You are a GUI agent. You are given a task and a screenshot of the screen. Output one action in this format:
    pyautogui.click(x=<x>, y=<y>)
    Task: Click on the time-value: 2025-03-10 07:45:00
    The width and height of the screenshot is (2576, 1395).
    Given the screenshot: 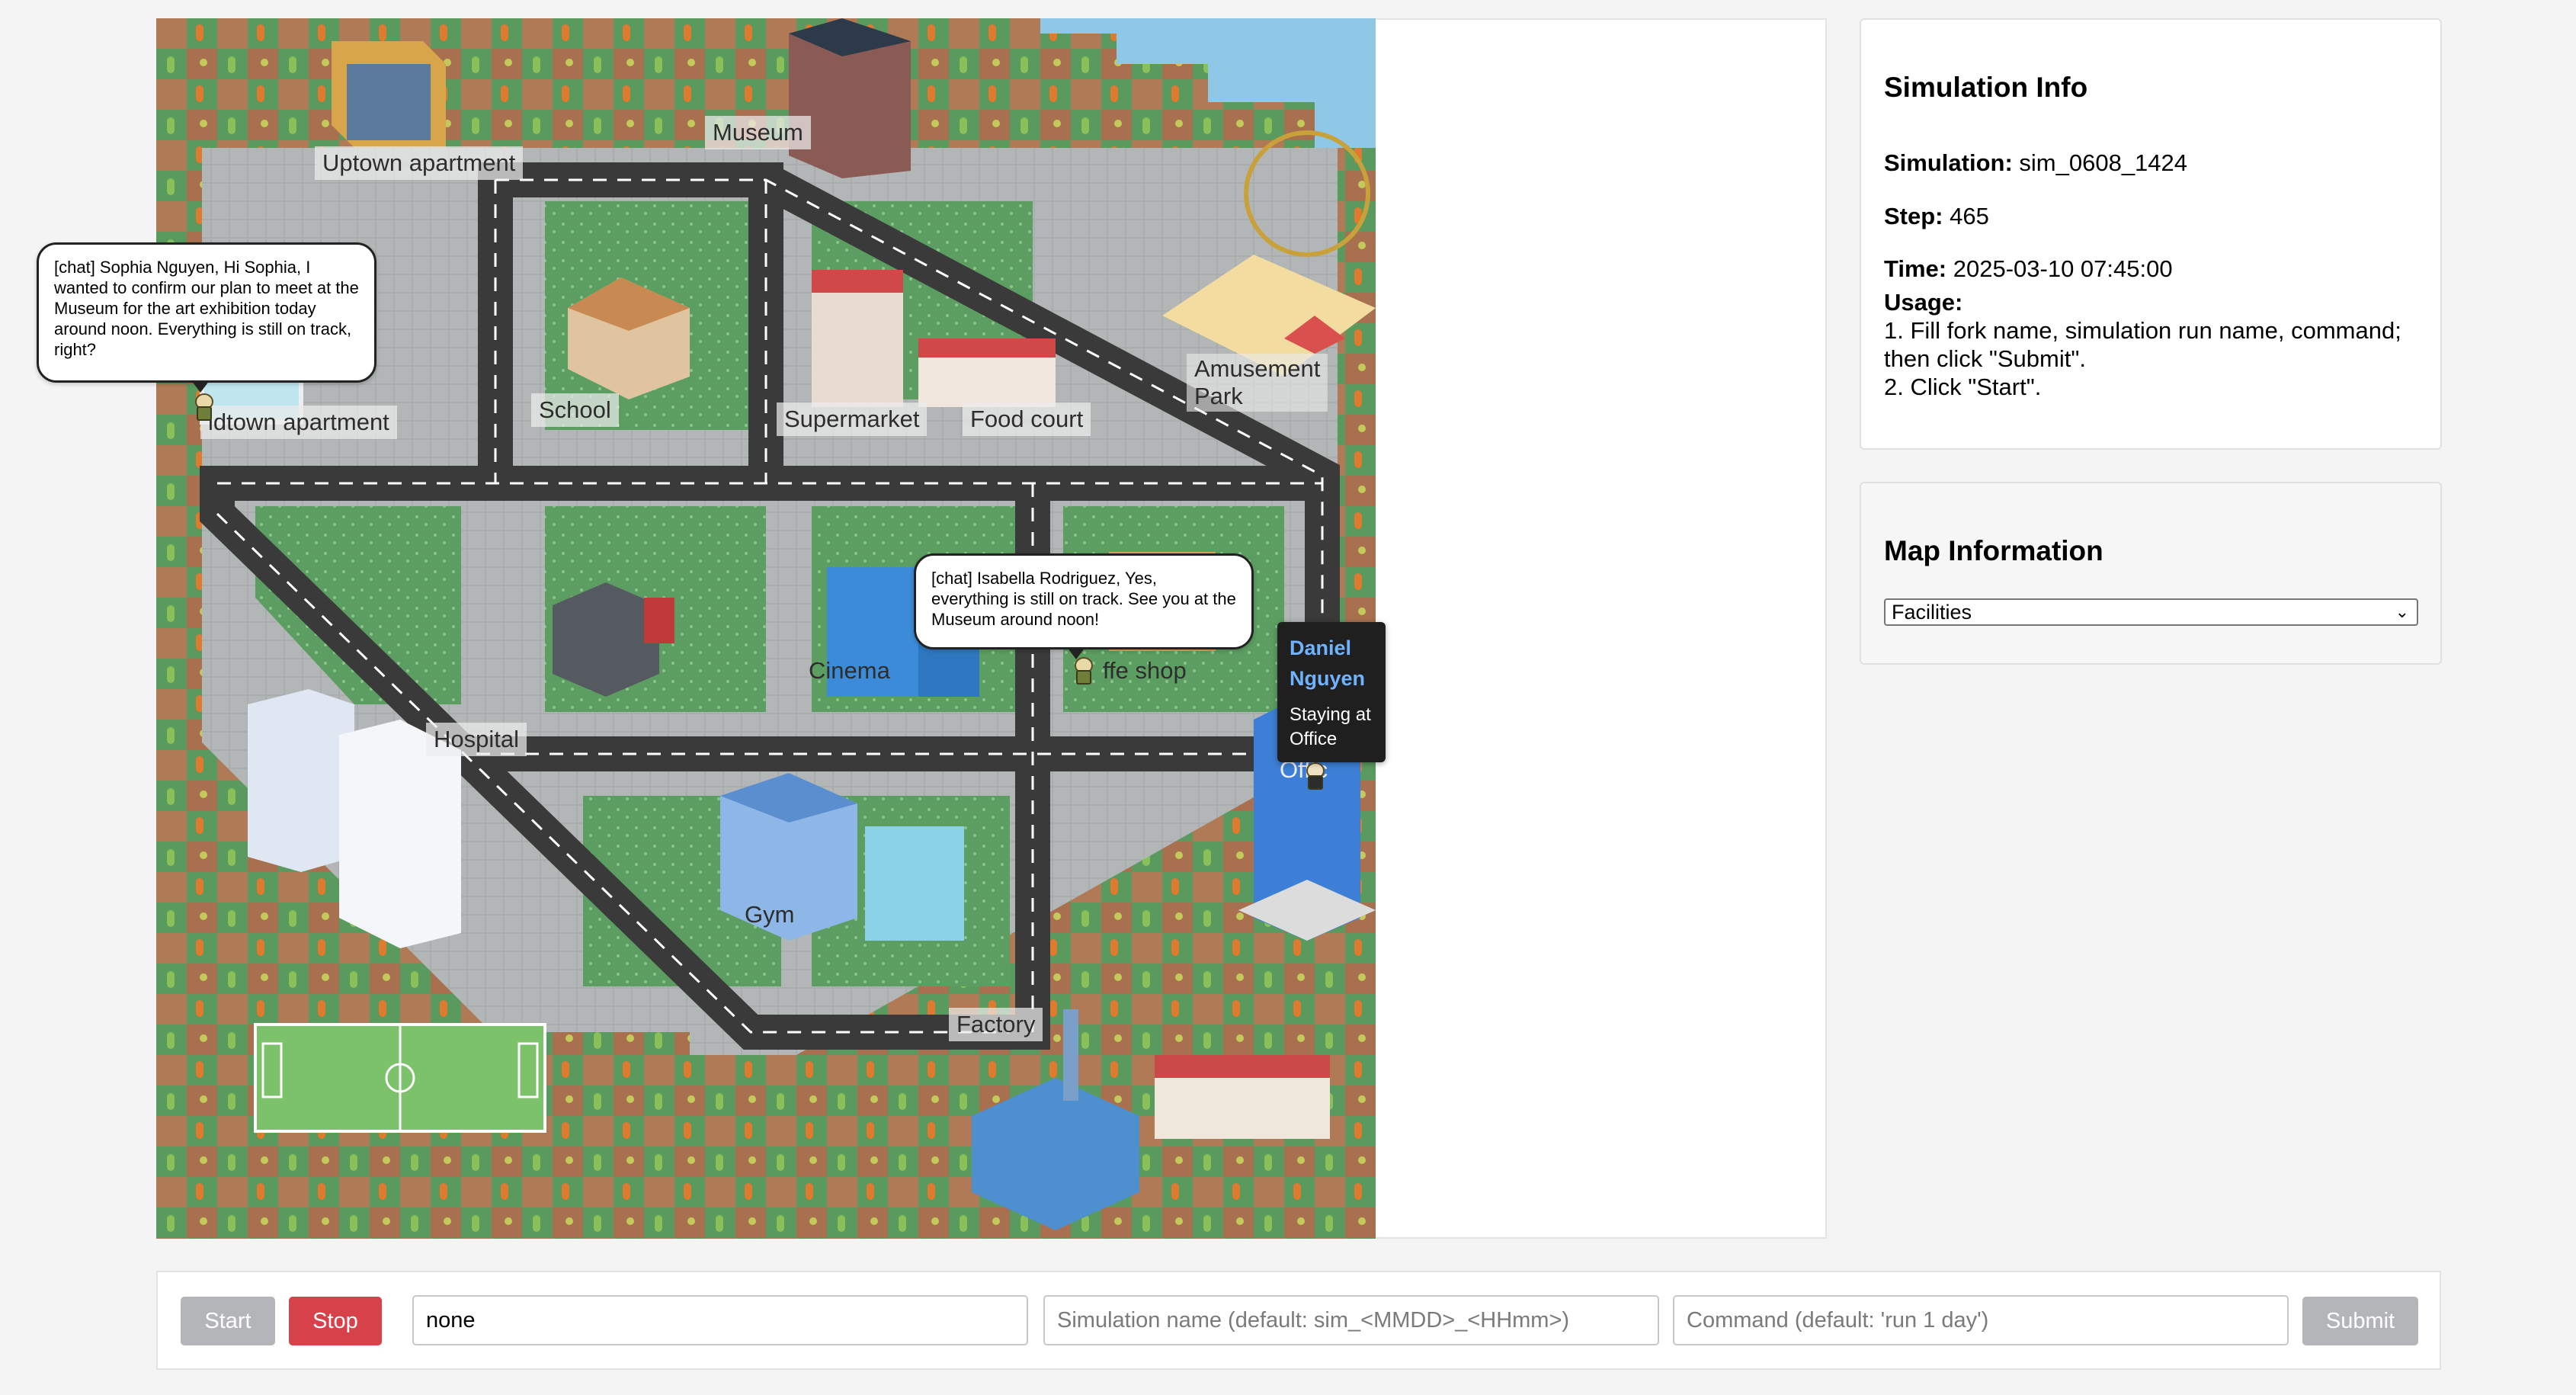 What is the action you would take?
    pyautogui.click(x=2063, y=268)
    